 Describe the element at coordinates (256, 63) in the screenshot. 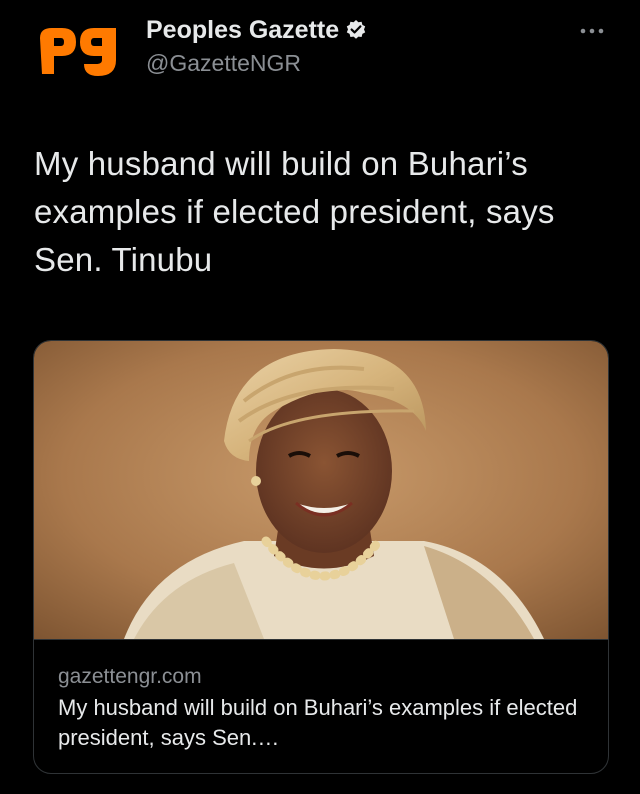

I see `account-handle: @GazetteNGR` at that location.